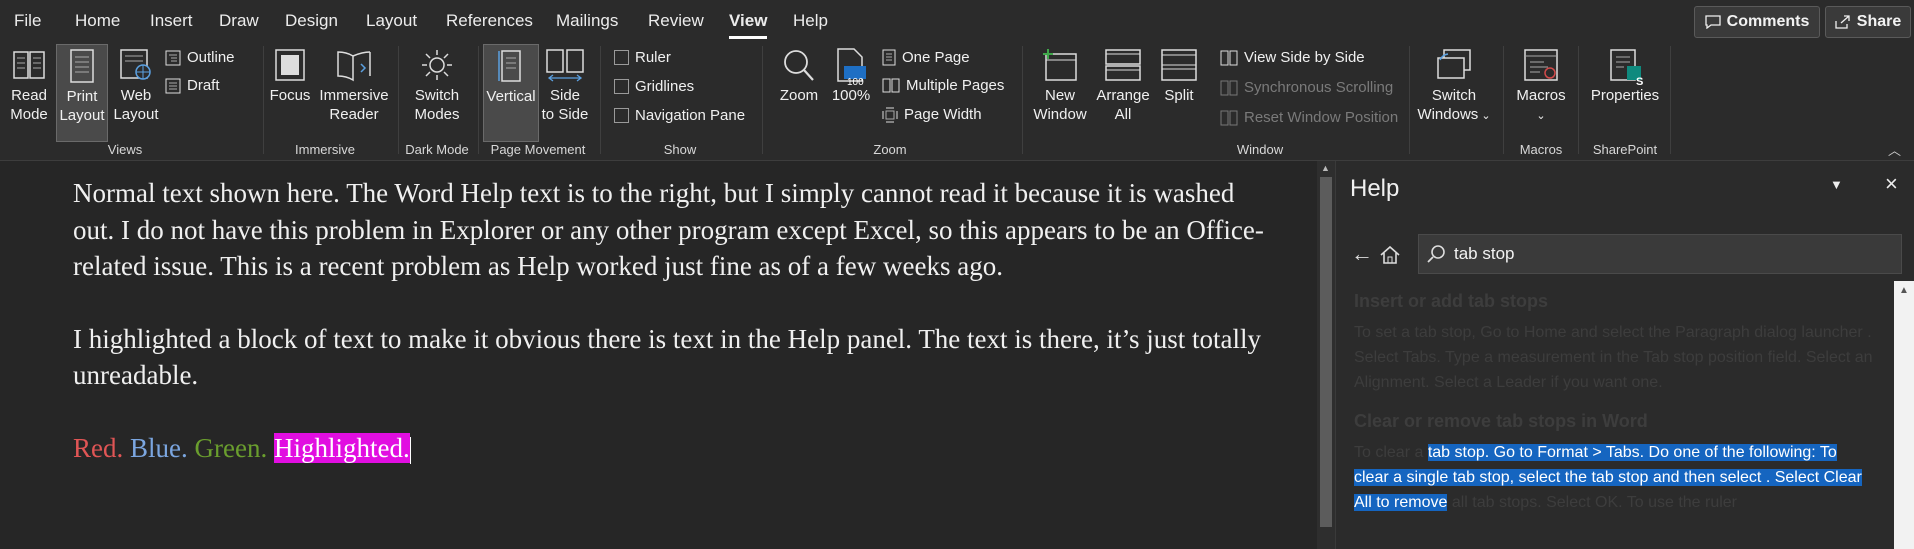 Image resolution: width=1914 pixels, height=549 pixels. Describe the element at coordinates (136, 95) in the screenshot. I see `web-layout-l1: Web` at that location.